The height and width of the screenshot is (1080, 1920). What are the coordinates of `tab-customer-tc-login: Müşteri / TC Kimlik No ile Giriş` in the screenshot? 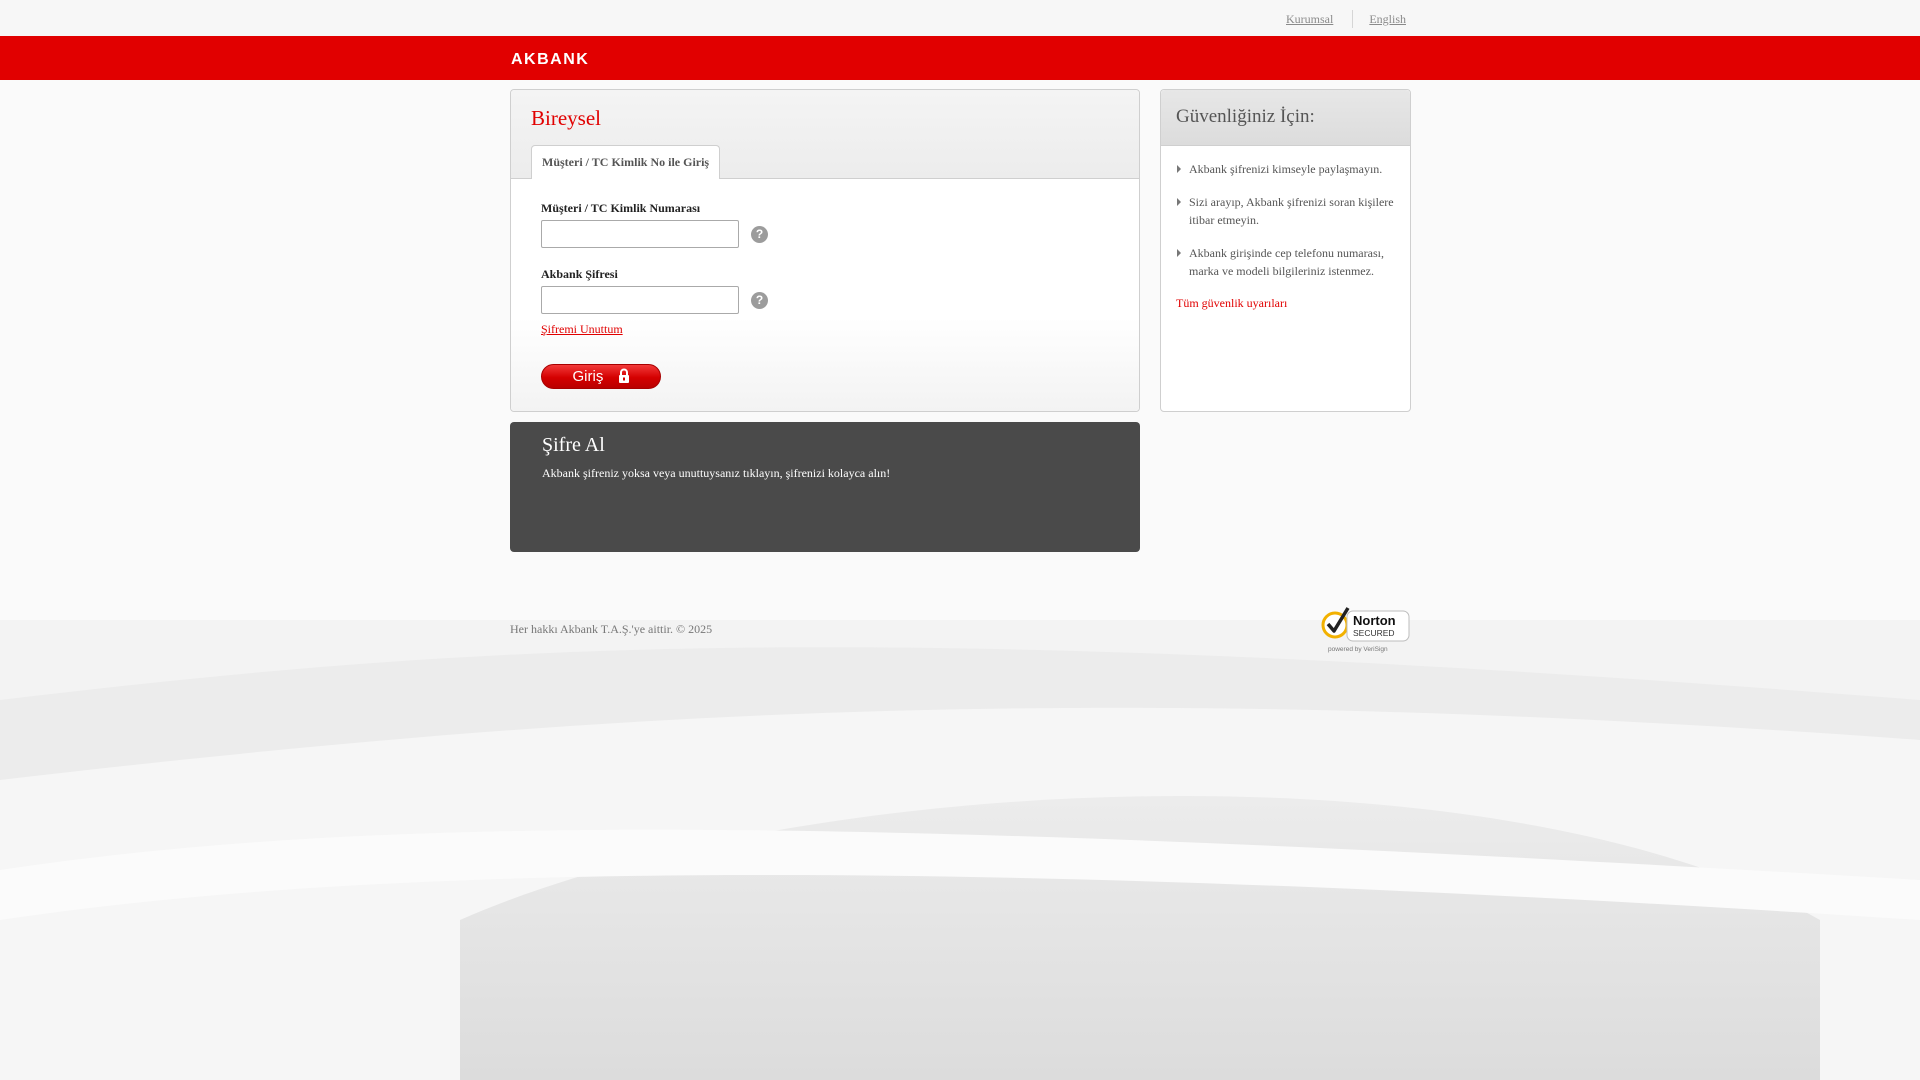 It's located at (626, 162).